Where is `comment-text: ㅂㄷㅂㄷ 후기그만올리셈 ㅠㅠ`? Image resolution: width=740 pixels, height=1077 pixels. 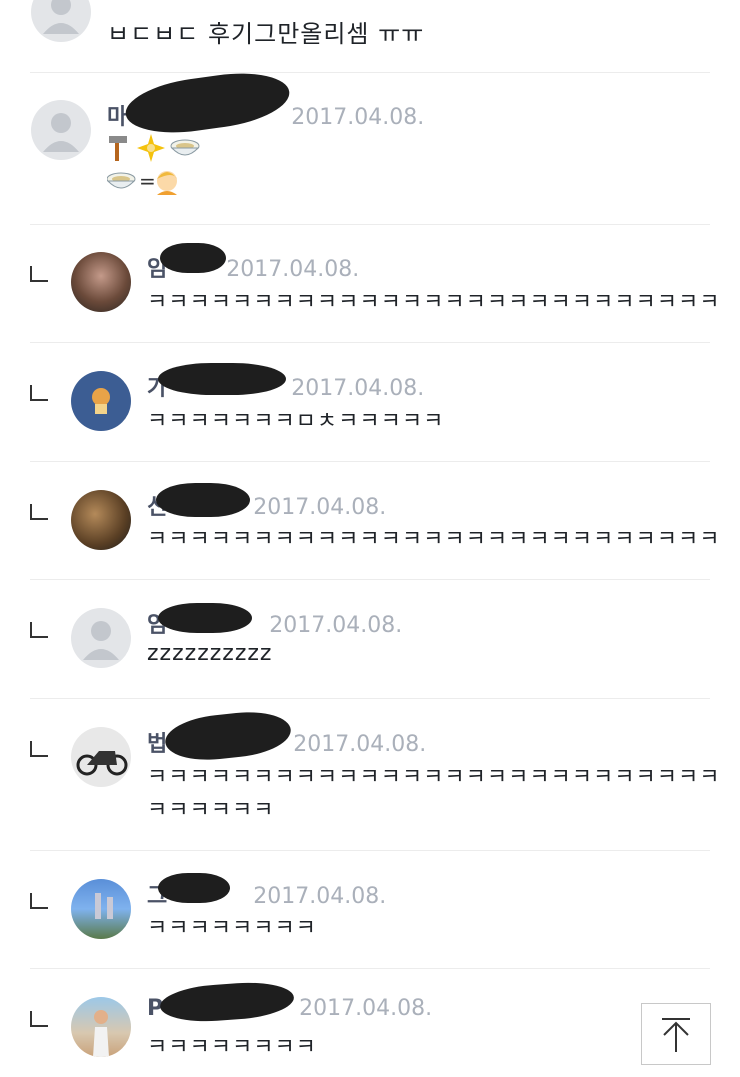 comment-text: ㅂㄷㅂㄷ 후기그만올리셈 ㅠㅠ is located at coordinates (266, 34).